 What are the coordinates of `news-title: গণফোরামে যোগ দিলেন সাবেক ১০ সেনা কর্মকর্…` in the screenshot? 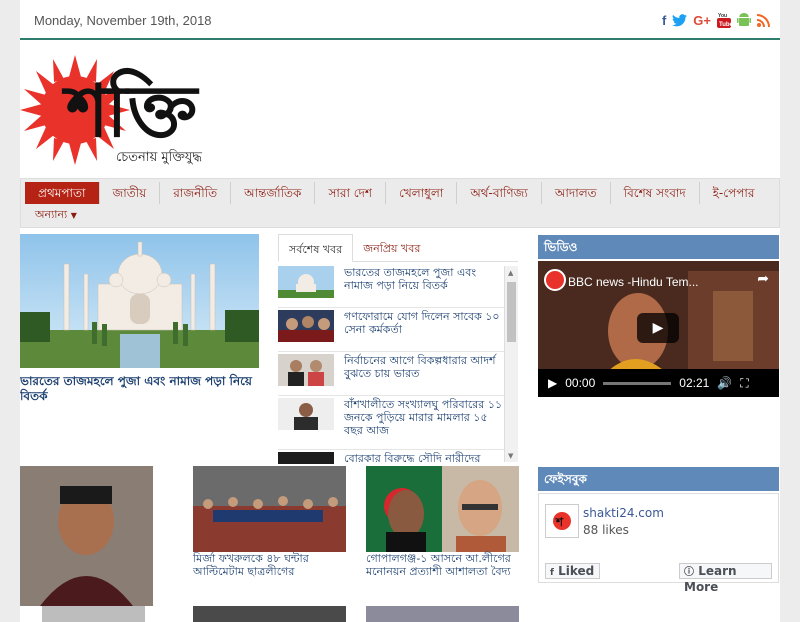 It's located at (422, 323).